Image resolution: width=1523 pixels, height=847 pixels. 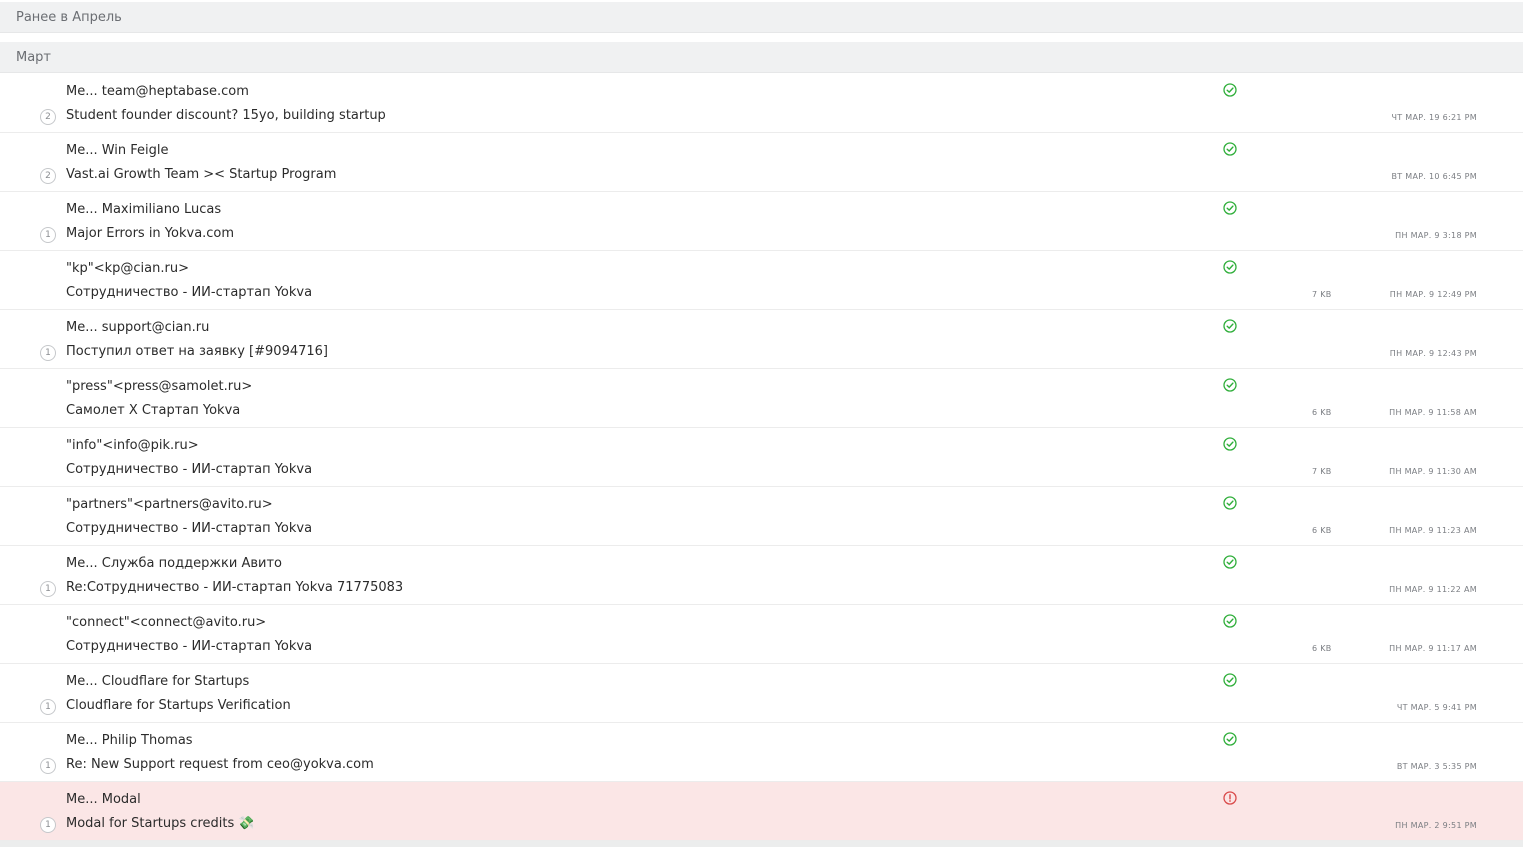 I want to click on message-sender: "info"<info@pik.ru>, so click(x=132, y=445).